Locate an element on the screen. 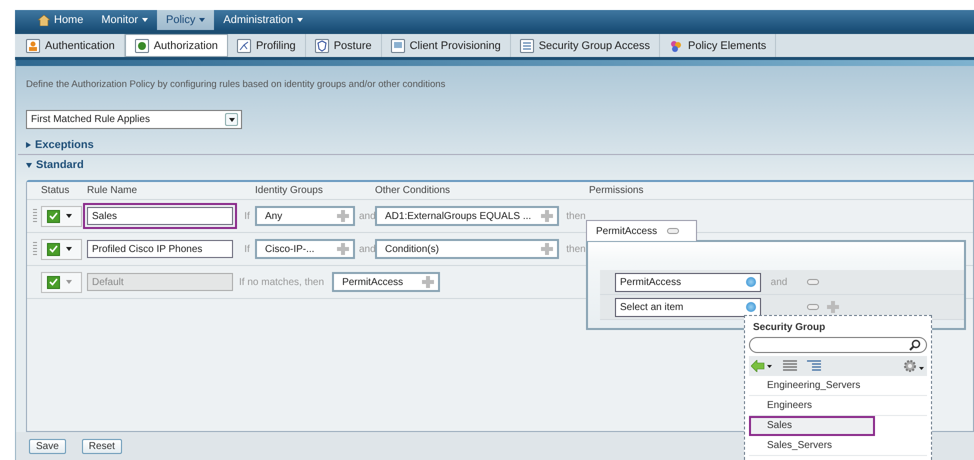 The height and width of the screenshot is (460, 974). settings-icon is located at coordinates (914, 366).